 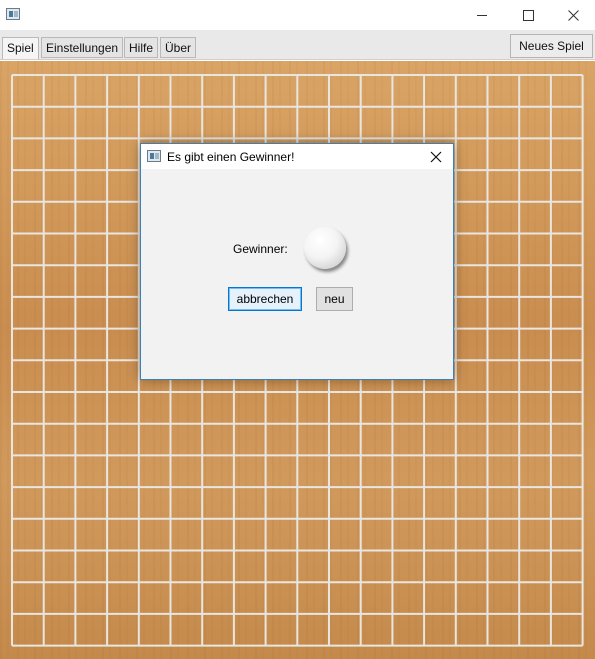 What do you see at coordinates (178, 47) in the screenshot?
I see `tab-ueber: Über` at bounding box center [178, 47].